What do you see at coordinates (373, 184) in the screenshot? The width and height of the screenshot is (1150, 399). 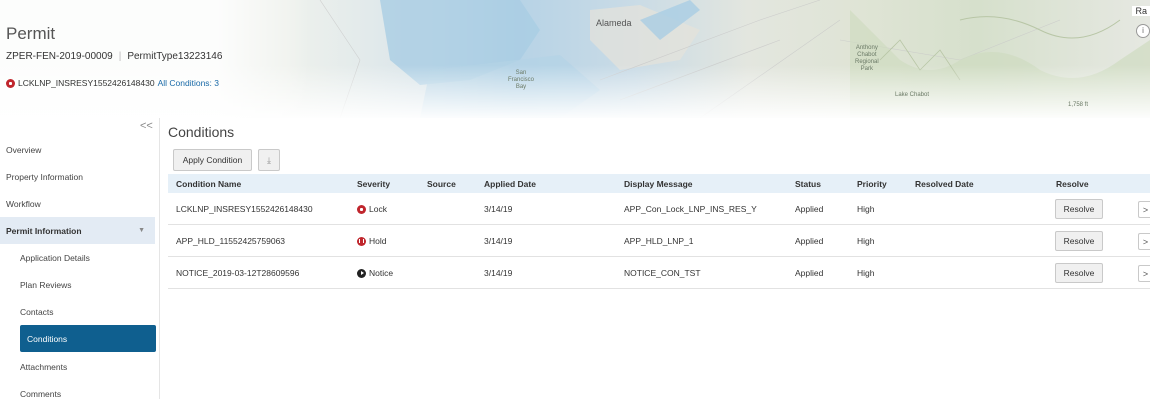 I see `col-severity: Severity` at bounding box center [373, 184].